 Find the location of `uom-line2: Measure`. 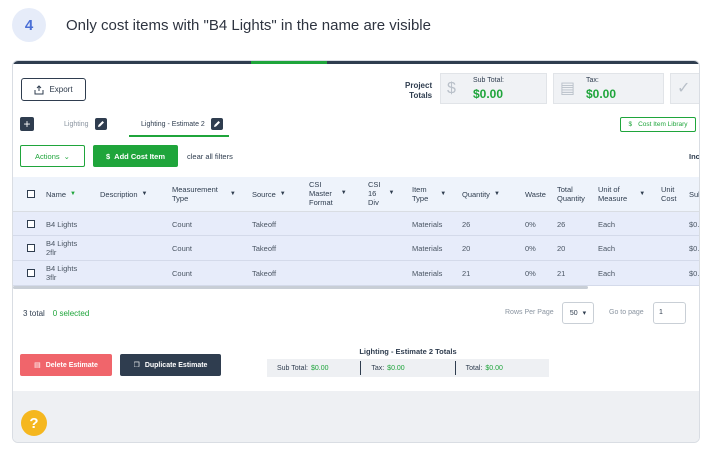

uom-line2: Measure is located at coordinates (613, 198).